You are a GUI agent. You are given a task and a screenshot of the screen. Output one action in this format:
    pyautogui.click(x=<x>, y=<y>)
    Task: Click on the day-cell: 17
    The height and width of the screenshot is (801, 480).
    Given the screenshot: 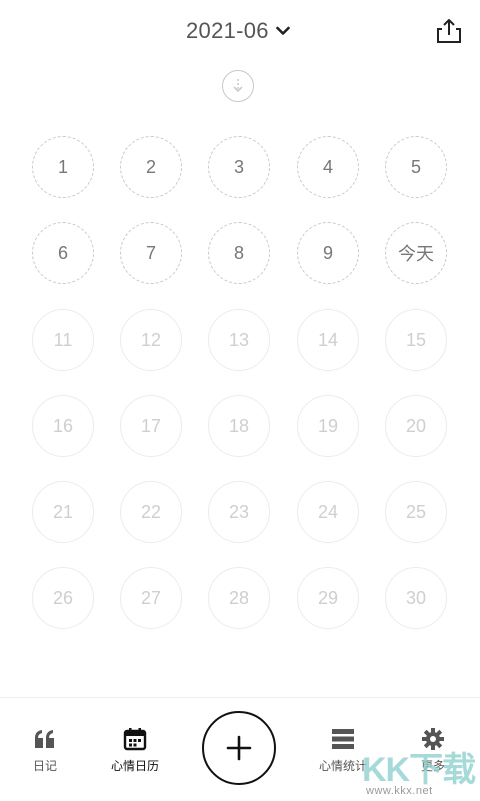 What is the action you would take?
    pyautogui.click(x=151, y=426)
    